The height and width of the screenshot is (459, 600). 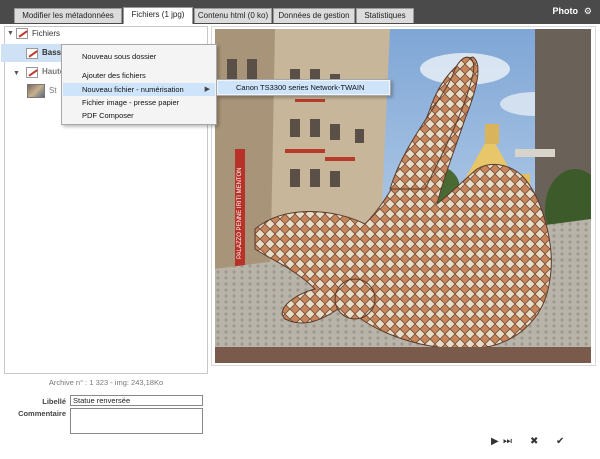 What do you see at coordinates (207, 89) in the screenshot?
I see `chevron-right-icon: ▶` at bounding box center [207, 89].